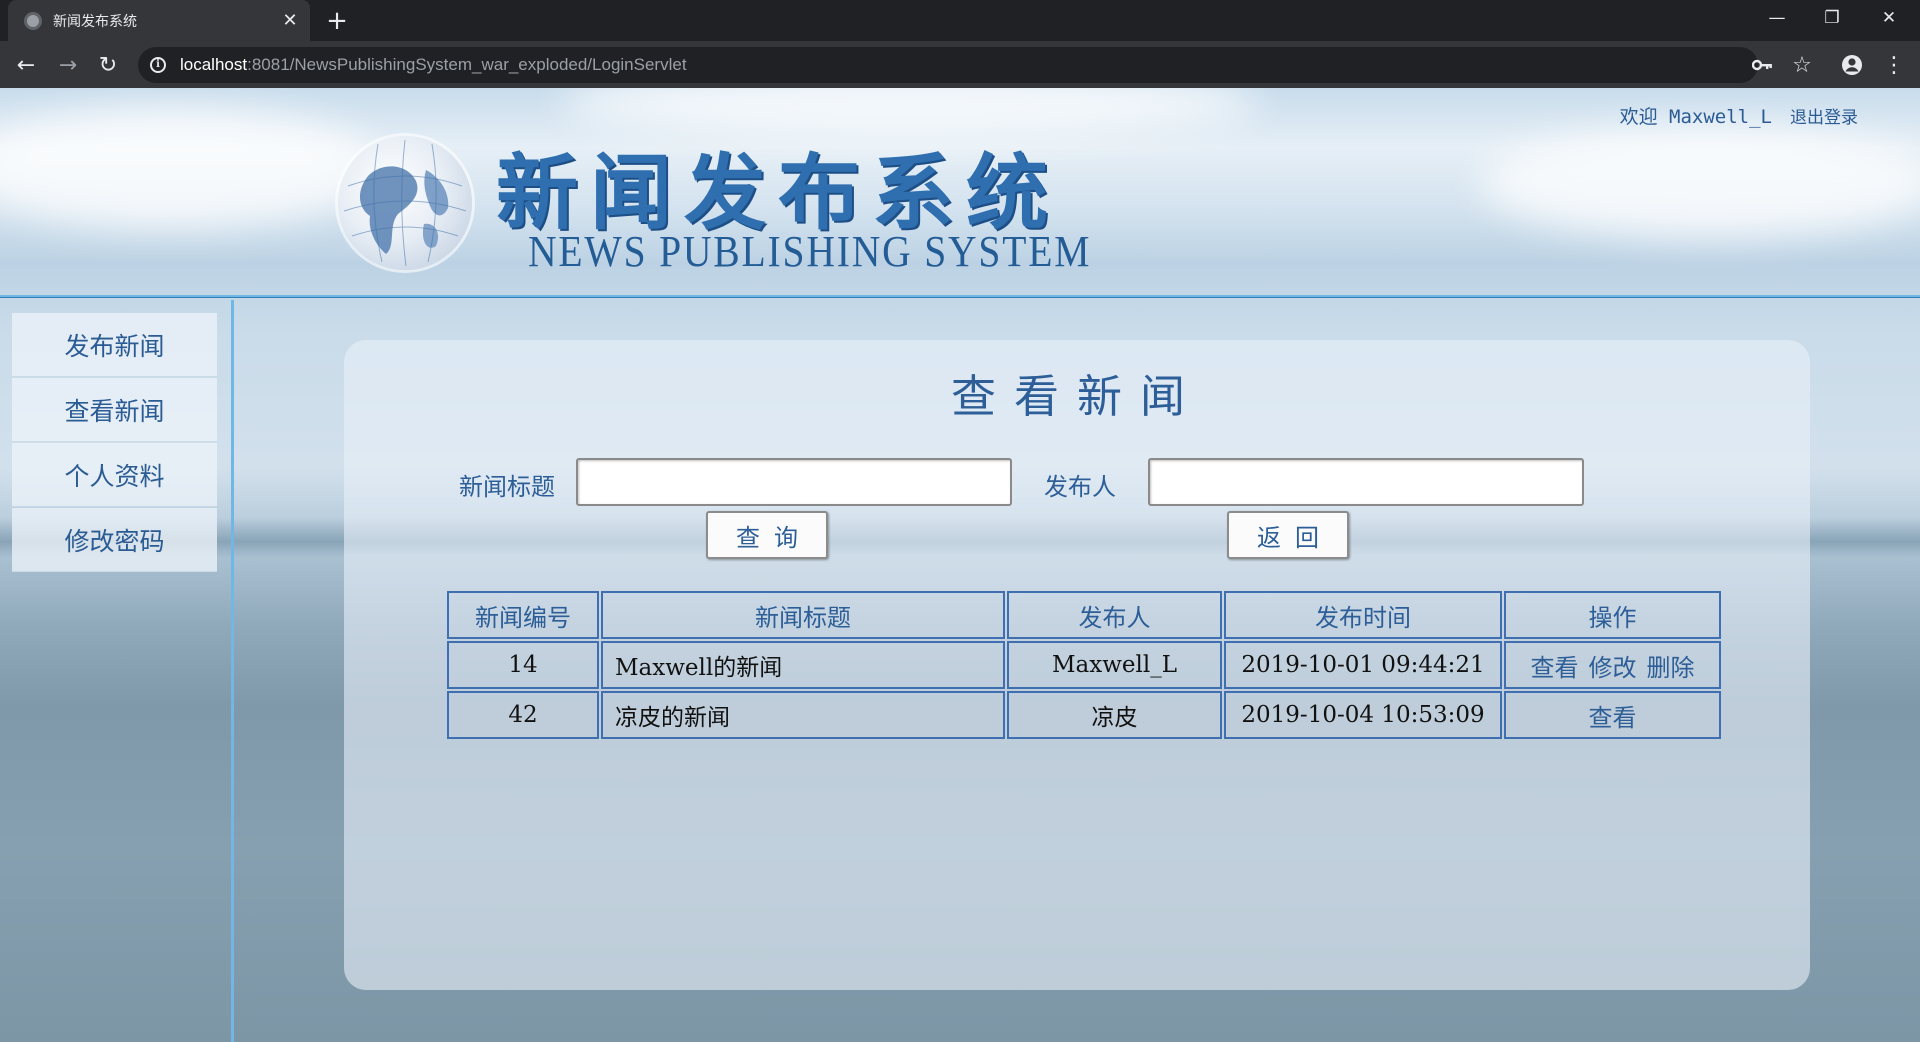 This screenshot has width=1920, height=1042. Describe the element at coordinates (1852, 65) in the screenshot. I see `profile-avatar-icon` at that location.